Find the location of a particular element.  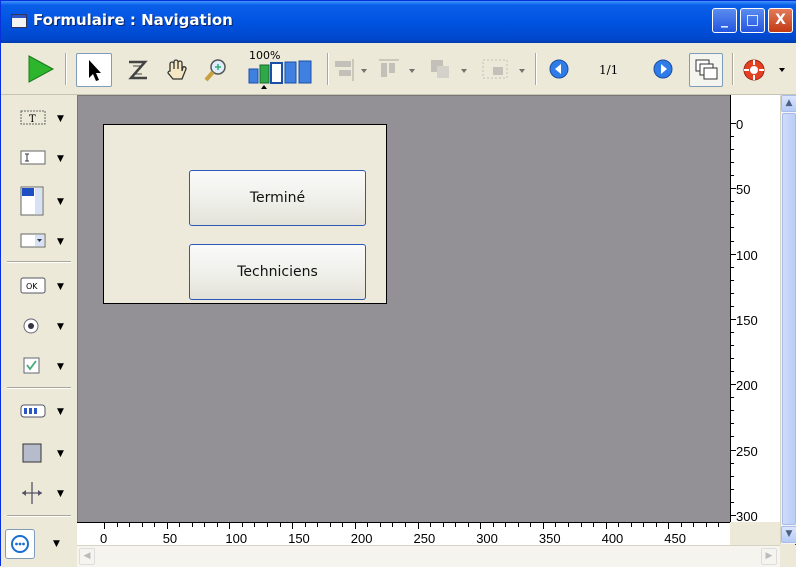

plugin-button is located at coordinates (20, 544).